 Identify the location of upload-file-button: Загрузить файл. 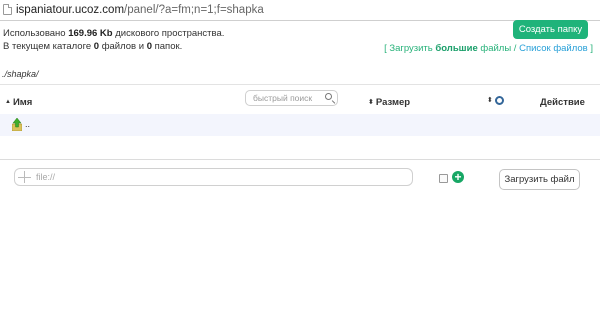
(539, 179).